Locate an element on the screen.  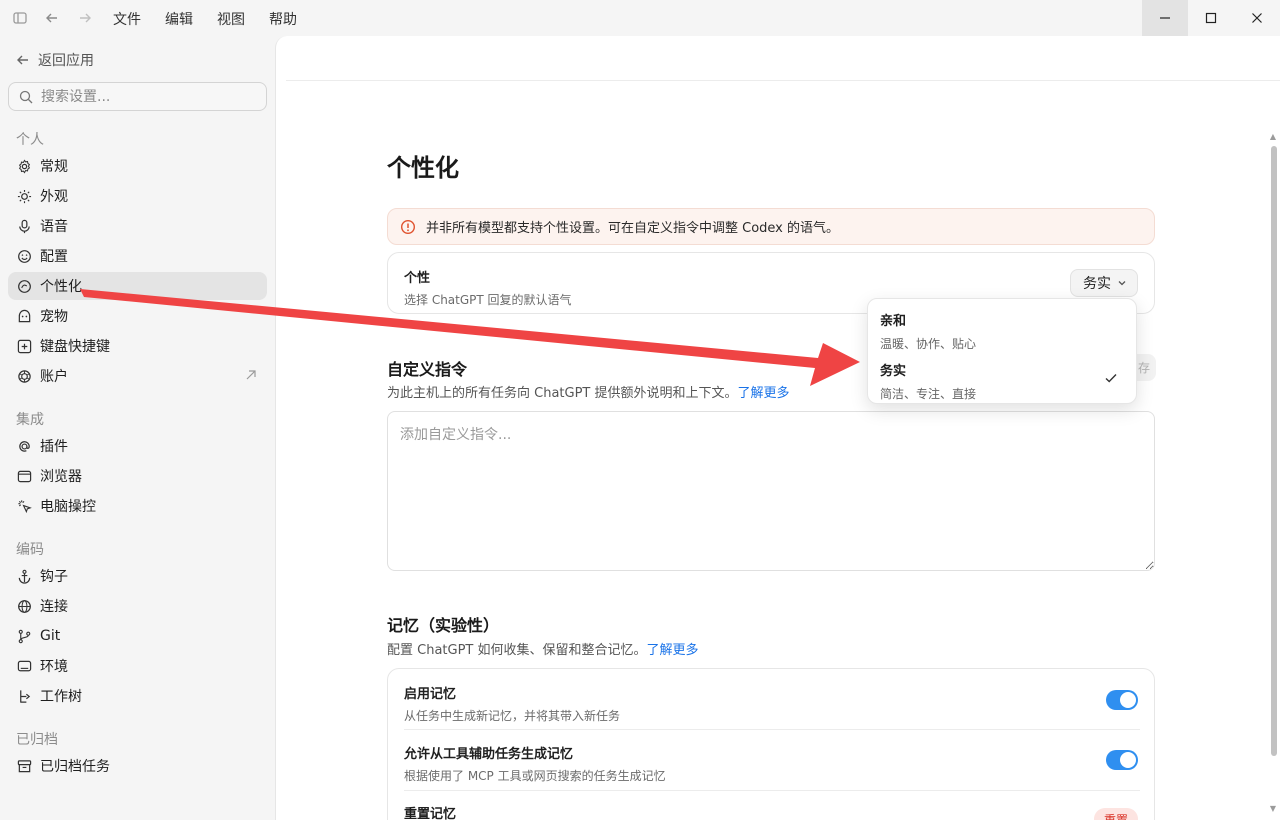
section-archived: 已归档 is located at coordinates (37, 740).